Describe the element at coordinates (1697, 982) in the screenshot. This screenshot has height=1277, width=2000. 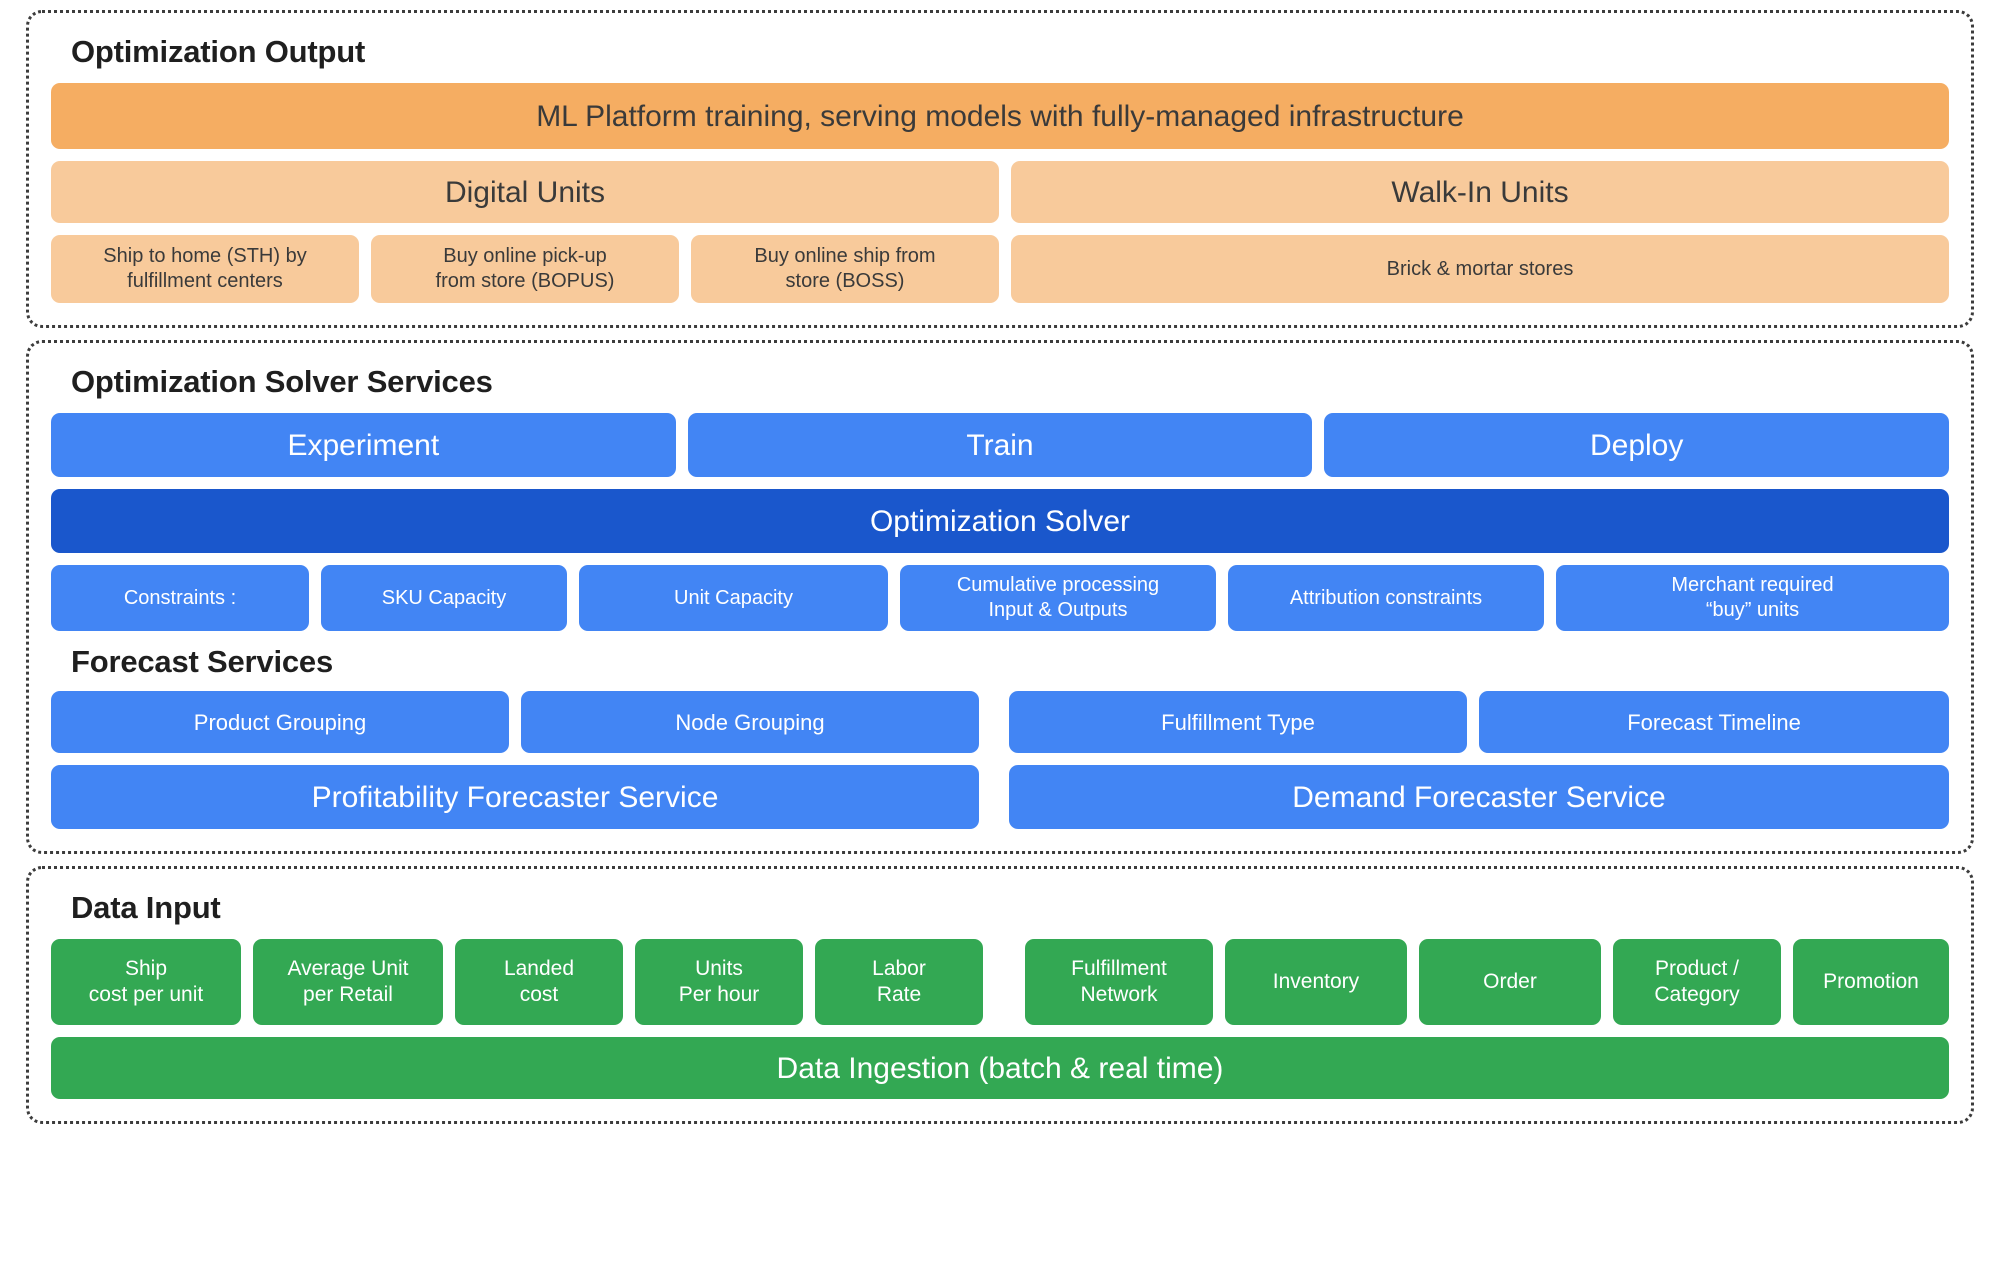
I see `data-product-category: Product / Category` at that location.